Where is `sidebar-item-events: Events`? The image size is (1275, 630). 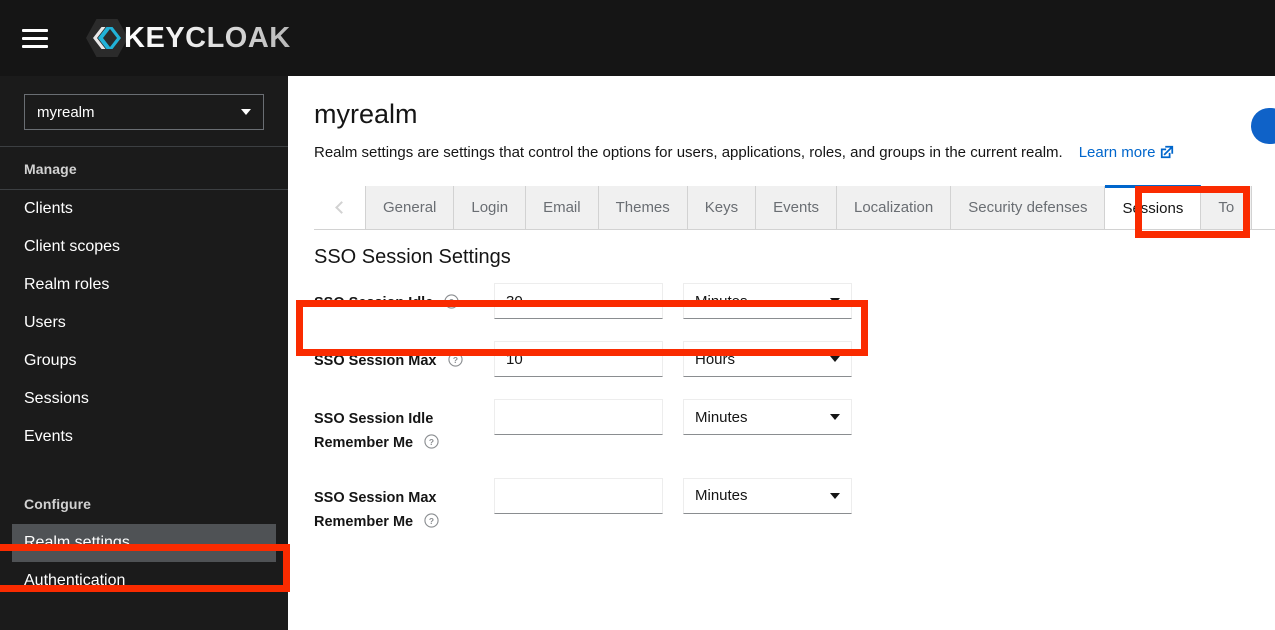
sidebar-item-events: Events is located at coordinates (144, 437).